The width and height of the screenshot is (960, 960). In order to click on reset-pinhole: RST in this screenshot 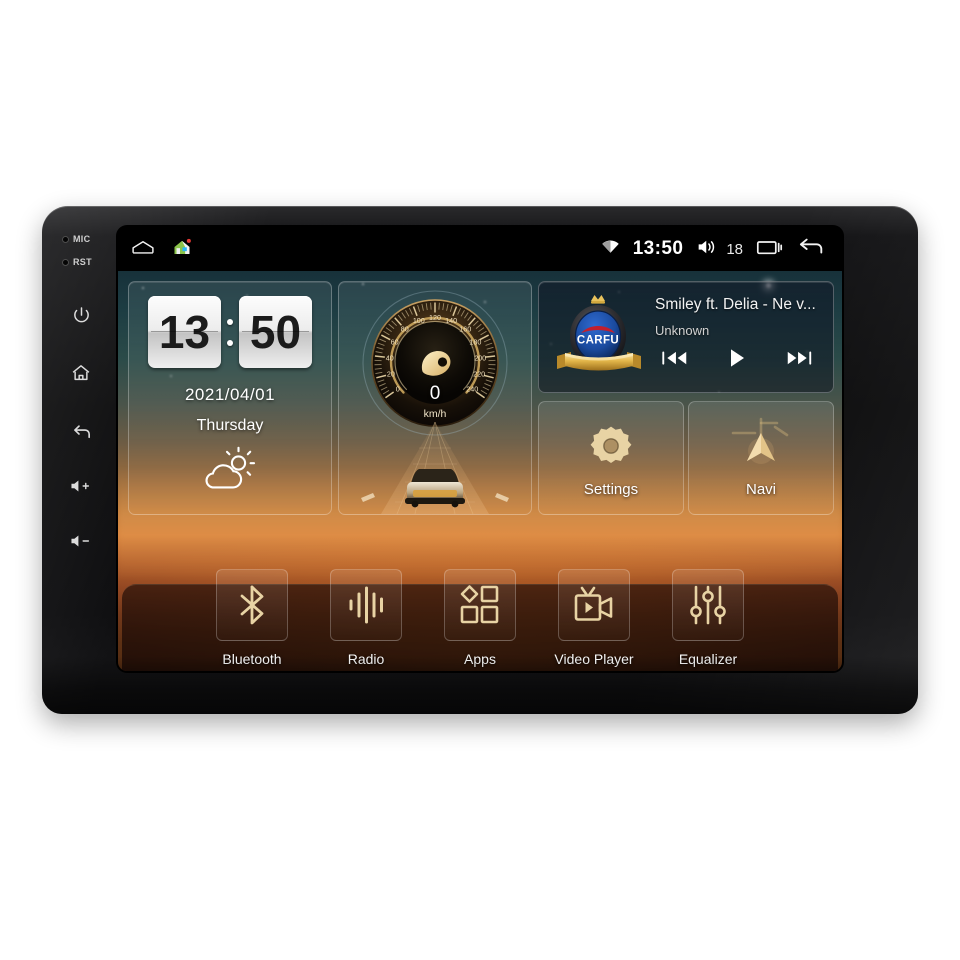, I will do `click(77, 262)`.